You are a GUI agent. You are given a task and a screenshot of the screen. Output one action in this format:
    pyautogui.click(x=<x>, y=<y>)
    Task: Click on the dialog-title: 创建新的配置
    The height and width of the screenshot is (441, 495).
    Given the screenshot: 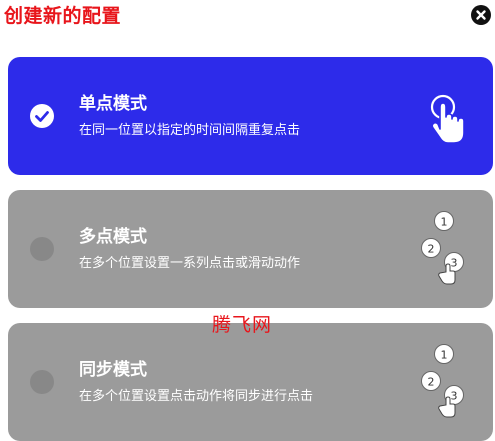 What is the action you would take?
    pyautogui.click(x=63, y=16)
    